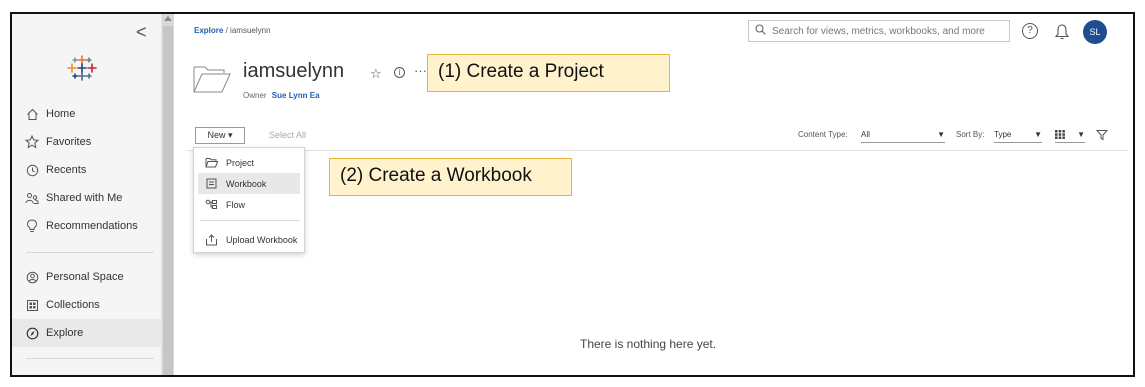 Image resolution: width=1145 pixels, height=387 pixels. I want to click on sidebar-item-shared-with-me: Shared with Me, so click(87, 198).